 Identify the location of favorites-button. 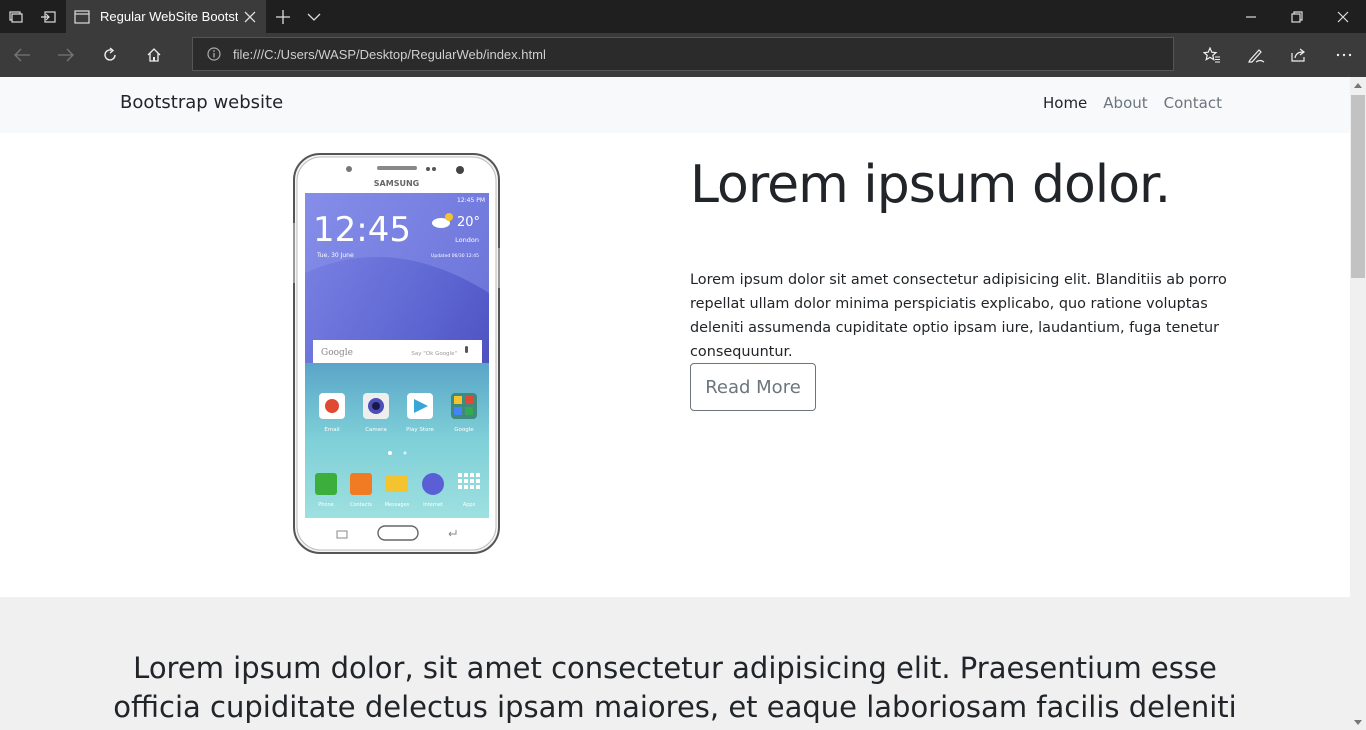
(1212, 55).